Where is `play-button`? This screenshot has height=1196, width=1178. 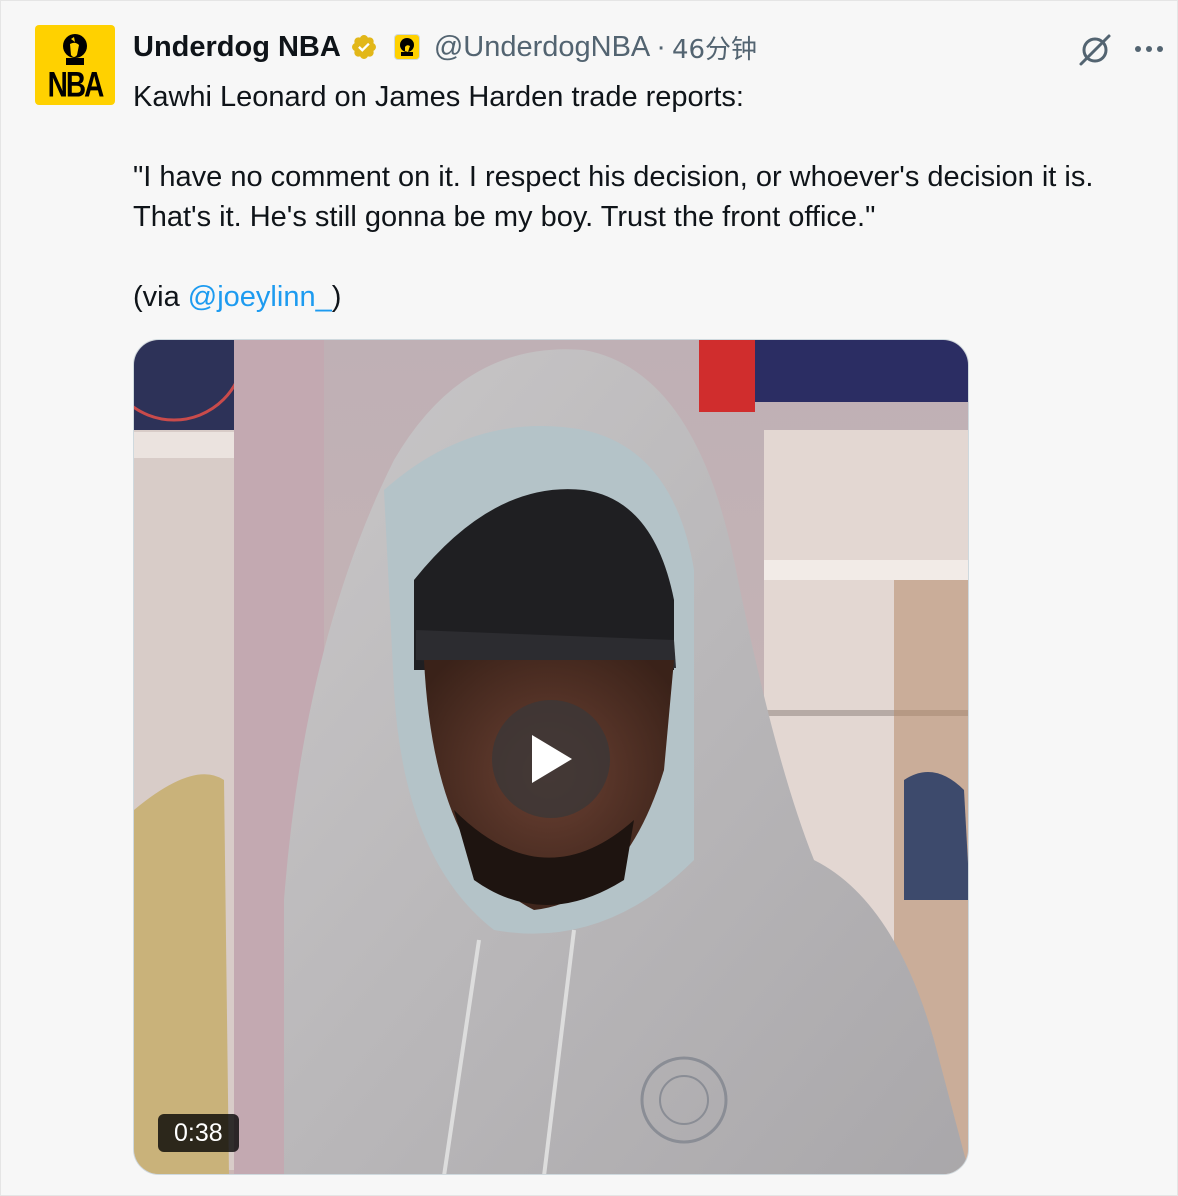 play-button is located at coordinates (551, 759).